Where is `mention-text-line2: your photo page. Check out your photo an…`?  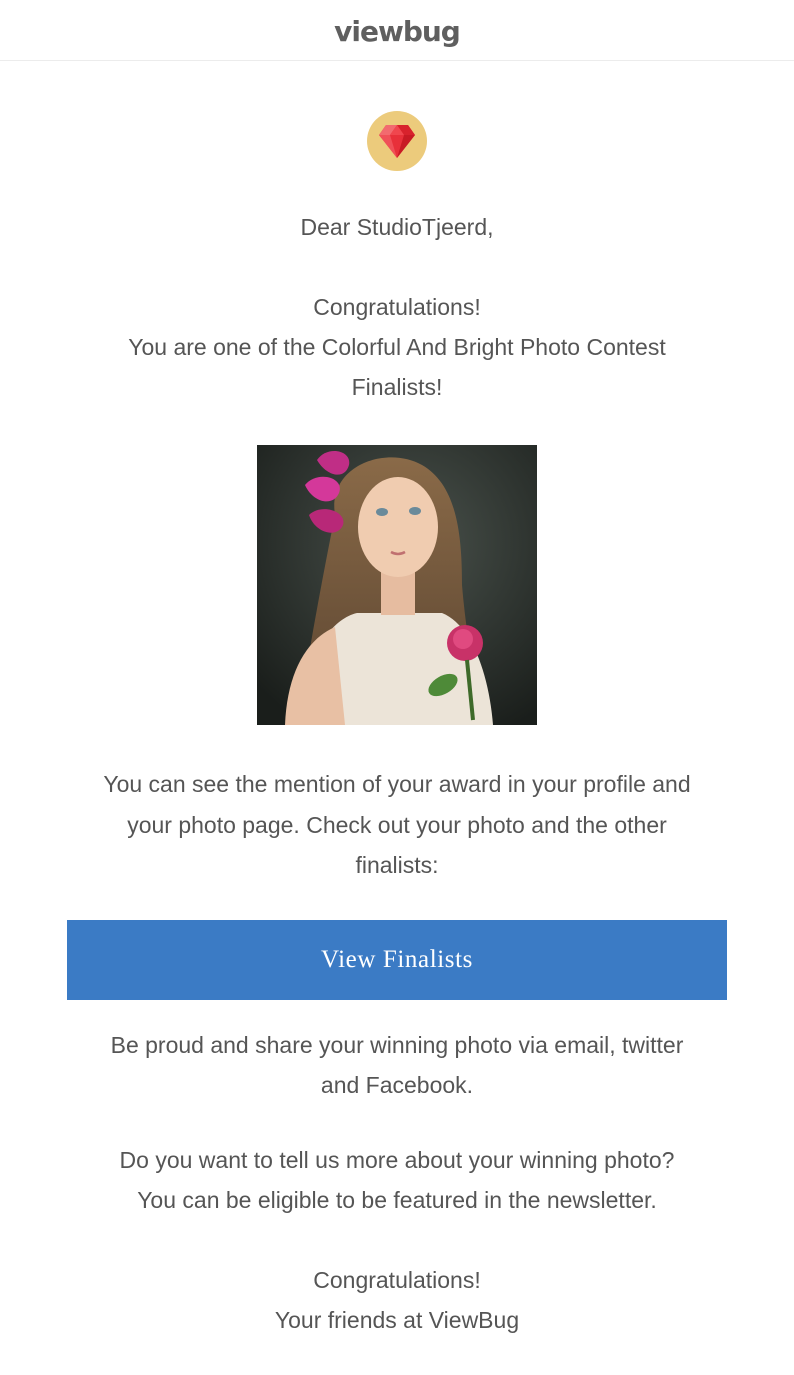
mention-text-line2: your photo page. Check out your photo an… is located at coordinates (397, 825).